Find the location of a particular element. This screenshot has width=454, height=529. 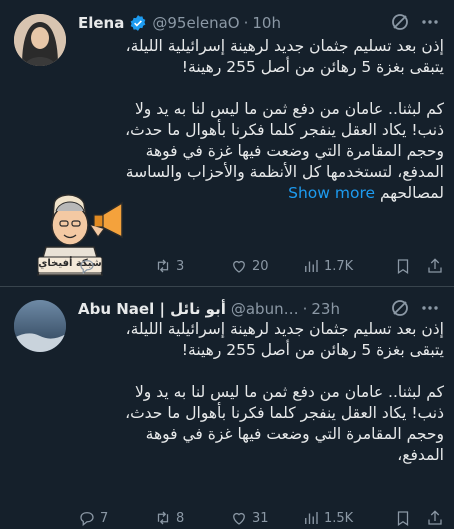

reply-button: 7 is located at coordinates (114, 518).